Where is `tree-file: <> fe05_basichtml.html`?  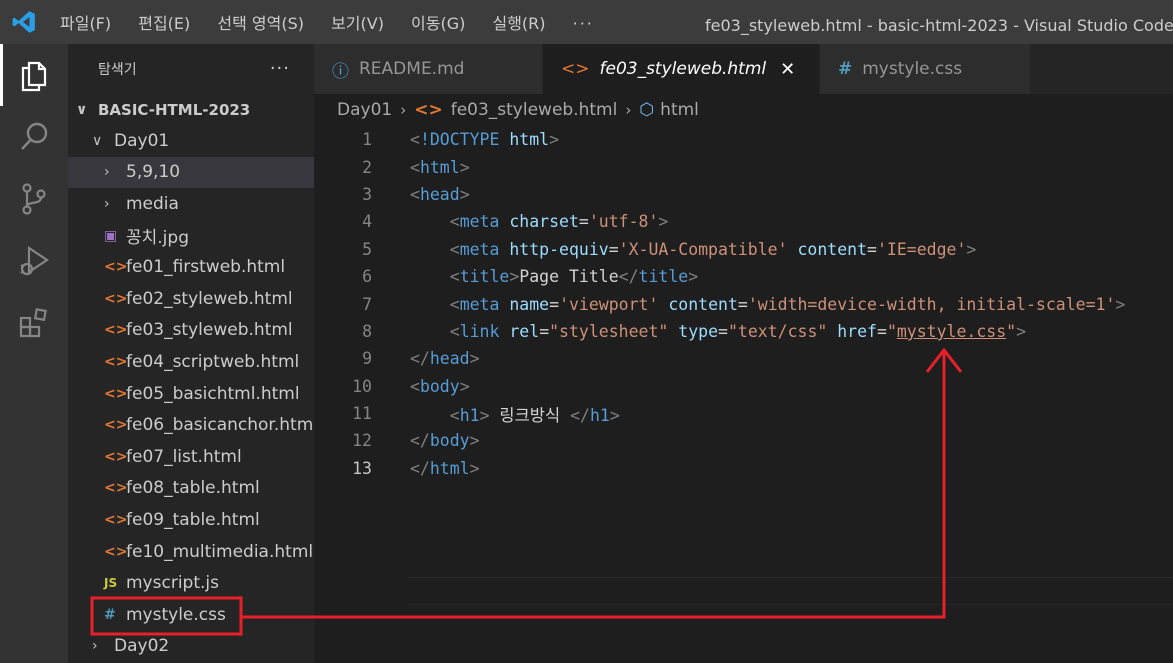 tree-file: <> fe05_basichtml.html is located at coordinates (191, 394).